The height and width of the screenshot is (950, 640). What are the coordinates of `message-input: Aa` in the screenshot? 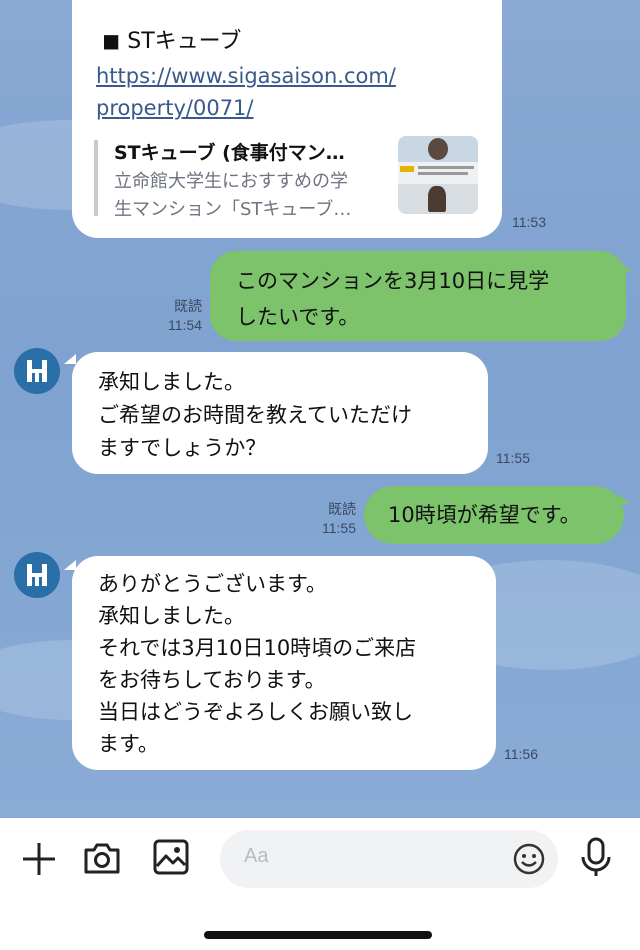 It's located at (389, 859).